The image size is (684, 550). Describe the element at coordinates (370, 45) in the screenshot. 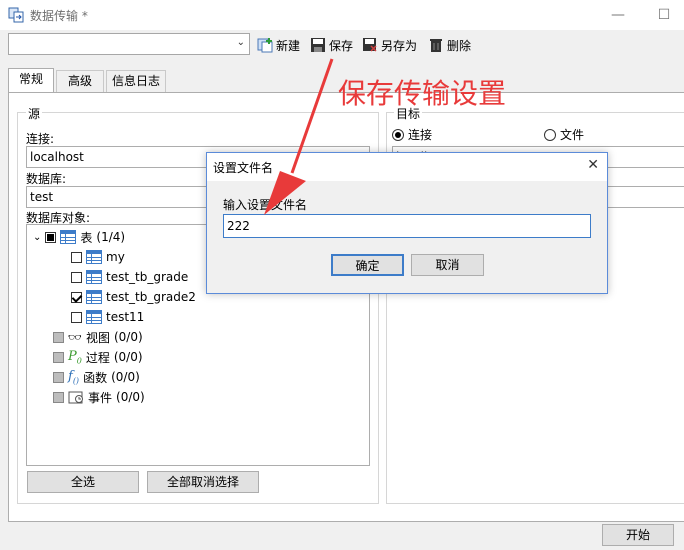

I see `save-as-icon` at that location.